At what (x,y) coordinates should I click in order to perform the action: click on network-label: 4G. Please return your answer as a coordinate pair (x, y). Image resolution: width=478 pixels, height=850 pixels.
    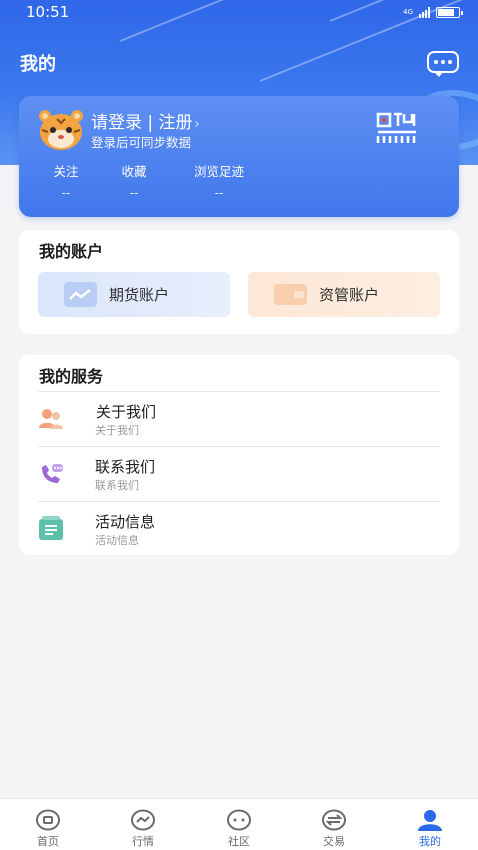
    Looking at the image, I should click on (408, 11).